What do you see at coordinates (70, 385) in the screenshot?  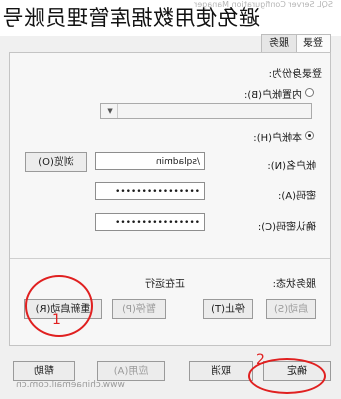 I see `watermark-bottom: www.chinaemail.com.cn` at bounding box center [70, 385].